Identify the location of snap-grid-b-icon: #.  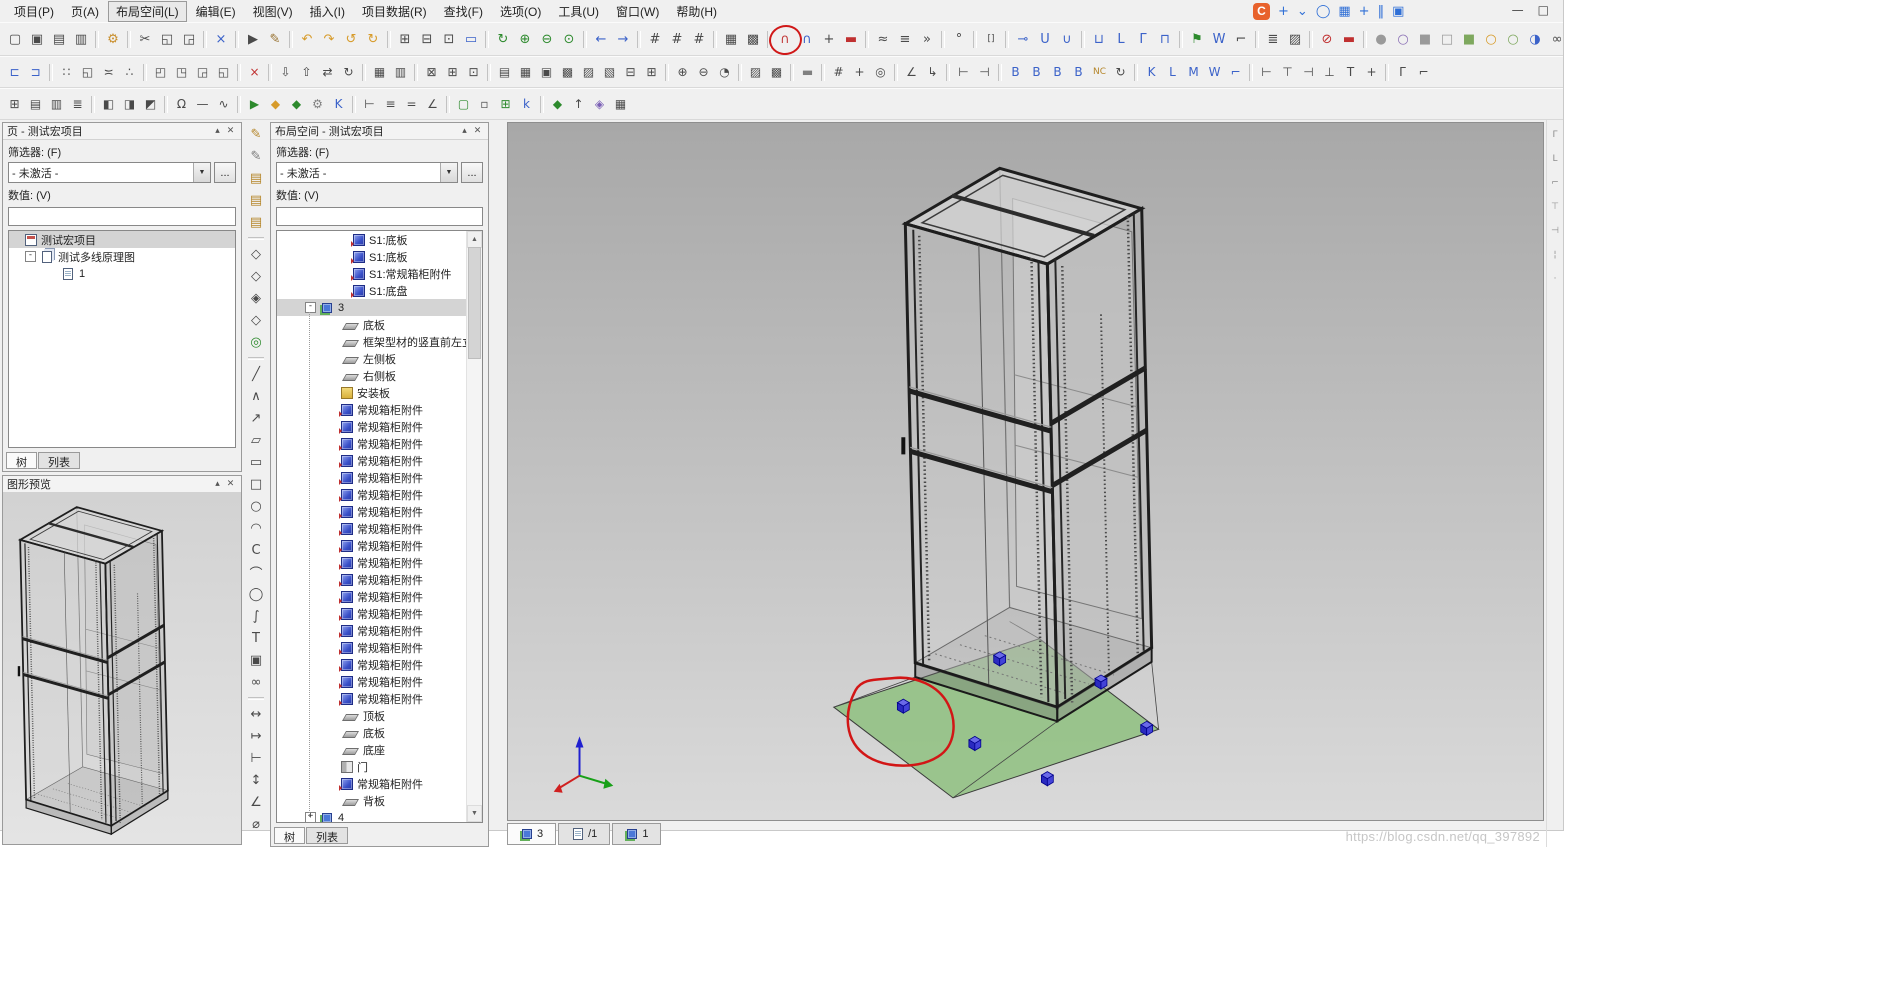
(677, 39).